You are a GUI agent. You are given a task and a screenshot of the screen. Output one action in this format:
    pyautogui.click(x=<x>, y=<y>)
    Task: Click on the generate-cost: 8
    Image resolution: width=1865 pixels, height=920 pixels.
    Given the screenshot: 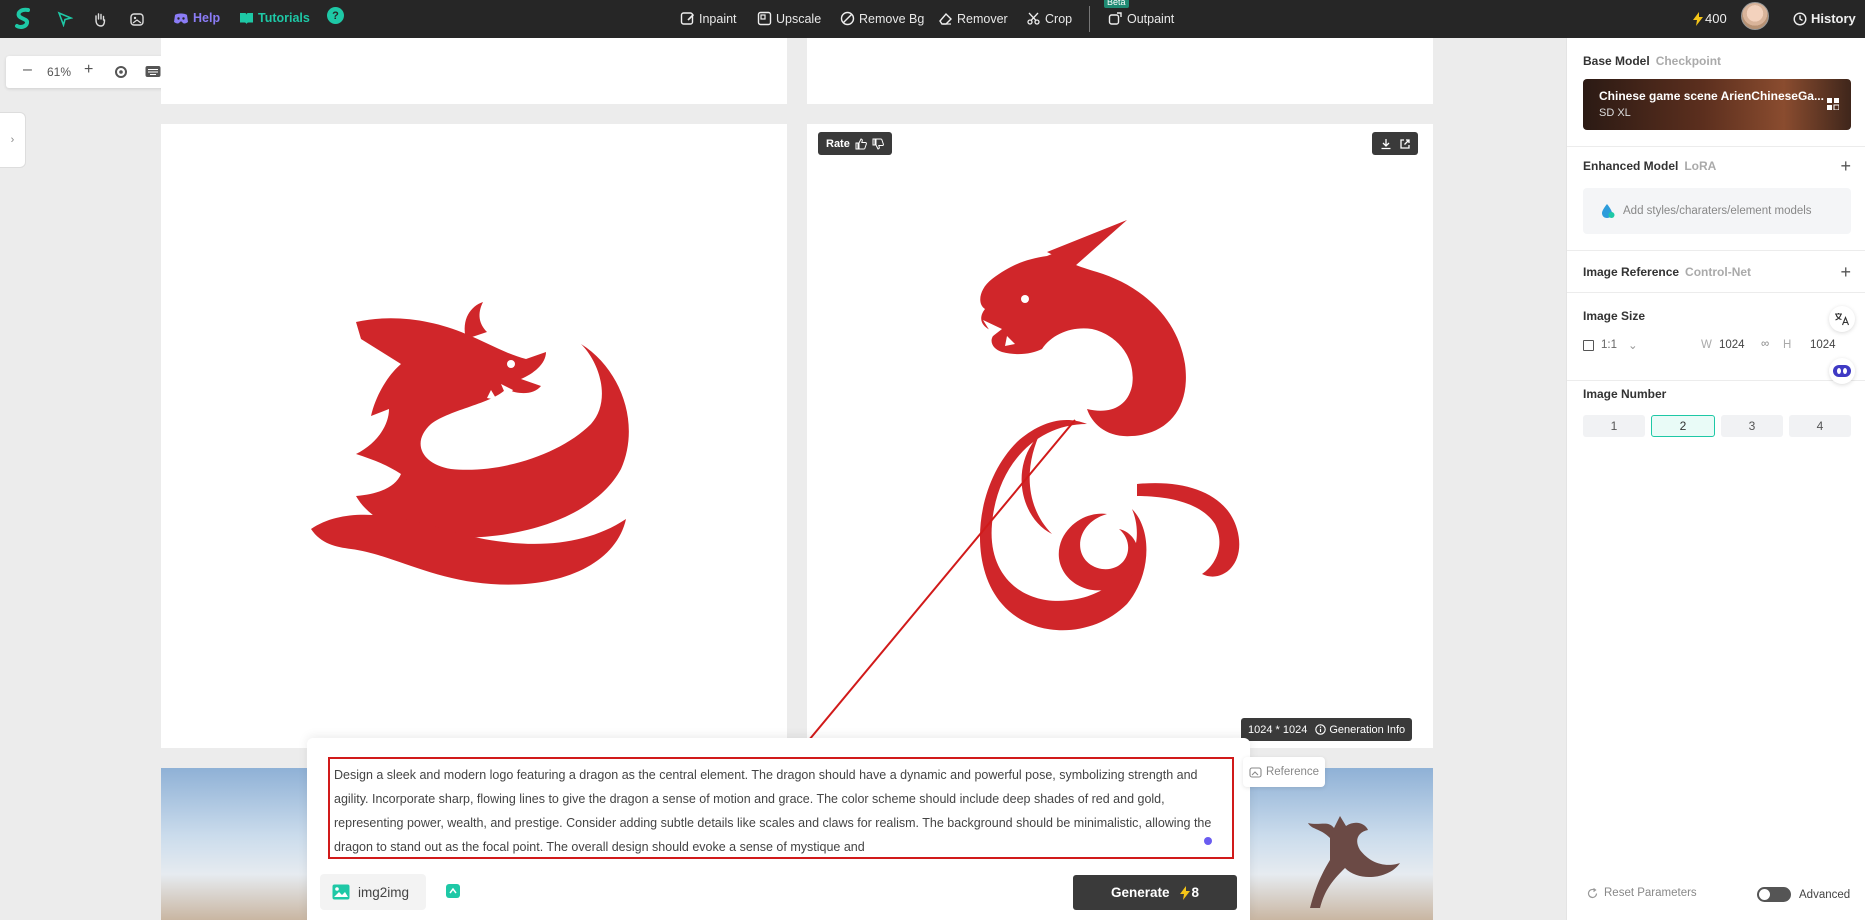 What is the action you would take?
    pyautogui.click(x=1189, y=892)
    